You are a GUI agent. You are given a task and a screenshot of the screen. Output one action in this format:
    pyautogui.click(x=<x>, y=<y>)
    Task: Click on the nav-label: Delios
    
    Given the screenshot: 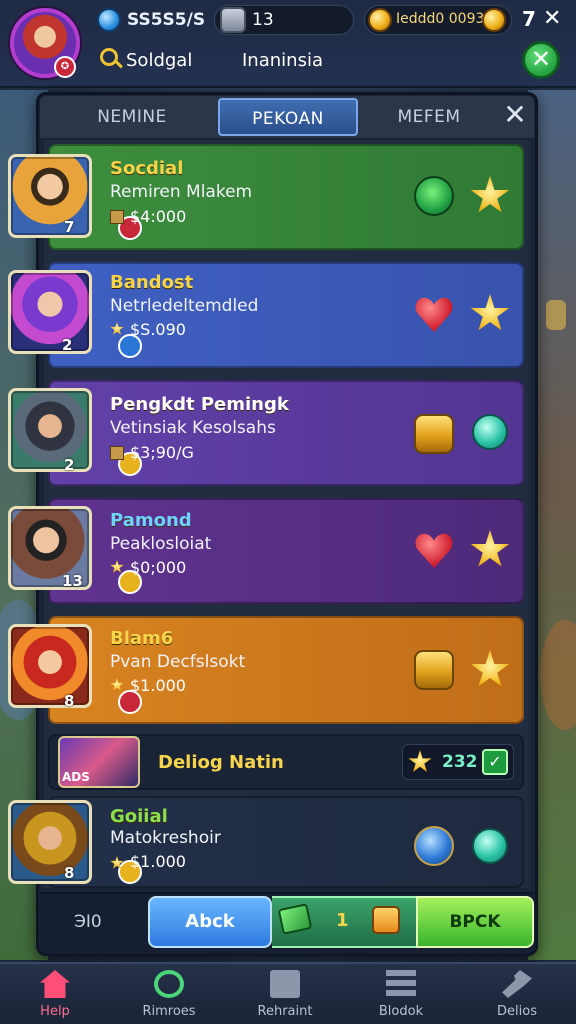 What is the action you would take?
    pyautogui.click(x=517, y=1011)
    